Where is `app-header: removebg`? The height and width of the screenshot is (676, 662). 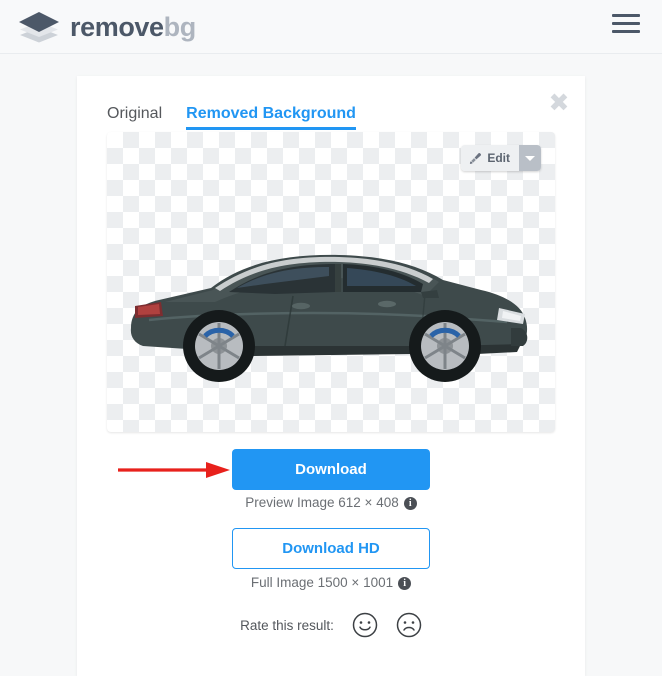 app-header: removebg is located at coordinates (331, 27).